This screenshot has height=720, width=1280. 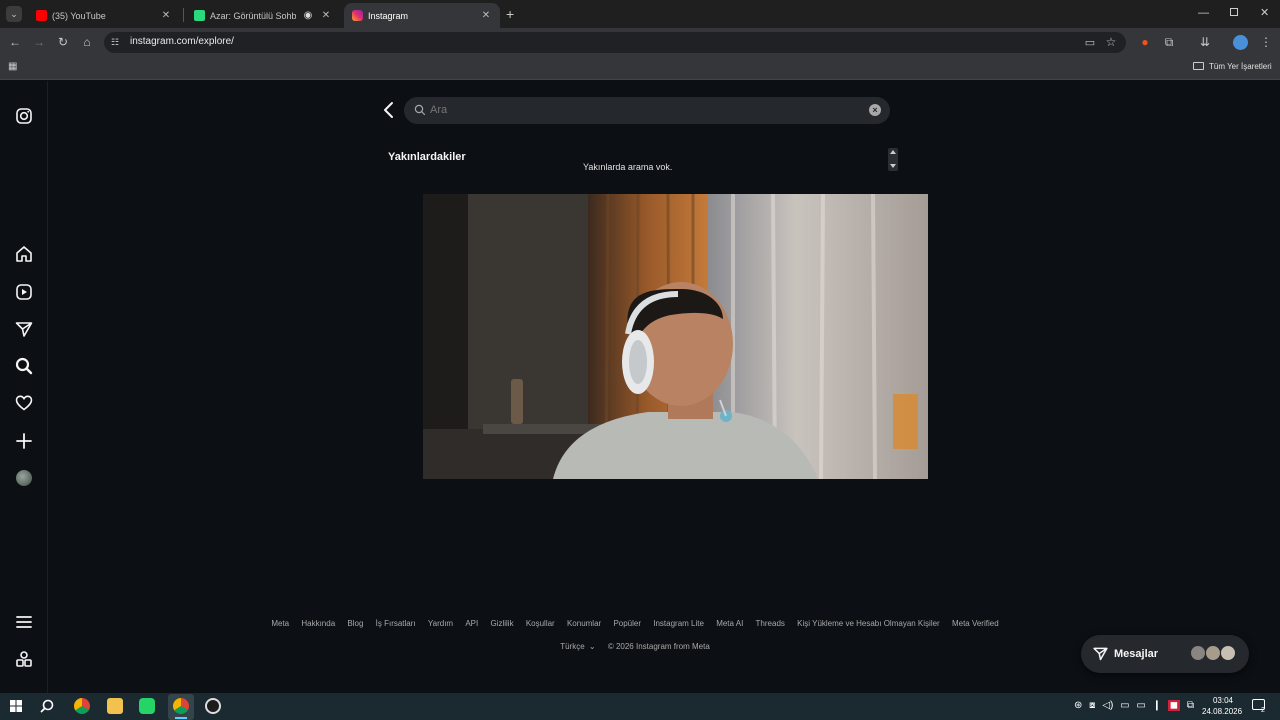 What do you see at coordinates (183, 15) in the screenshot?
I see `tab-divider` at bounding box center [183, 15].